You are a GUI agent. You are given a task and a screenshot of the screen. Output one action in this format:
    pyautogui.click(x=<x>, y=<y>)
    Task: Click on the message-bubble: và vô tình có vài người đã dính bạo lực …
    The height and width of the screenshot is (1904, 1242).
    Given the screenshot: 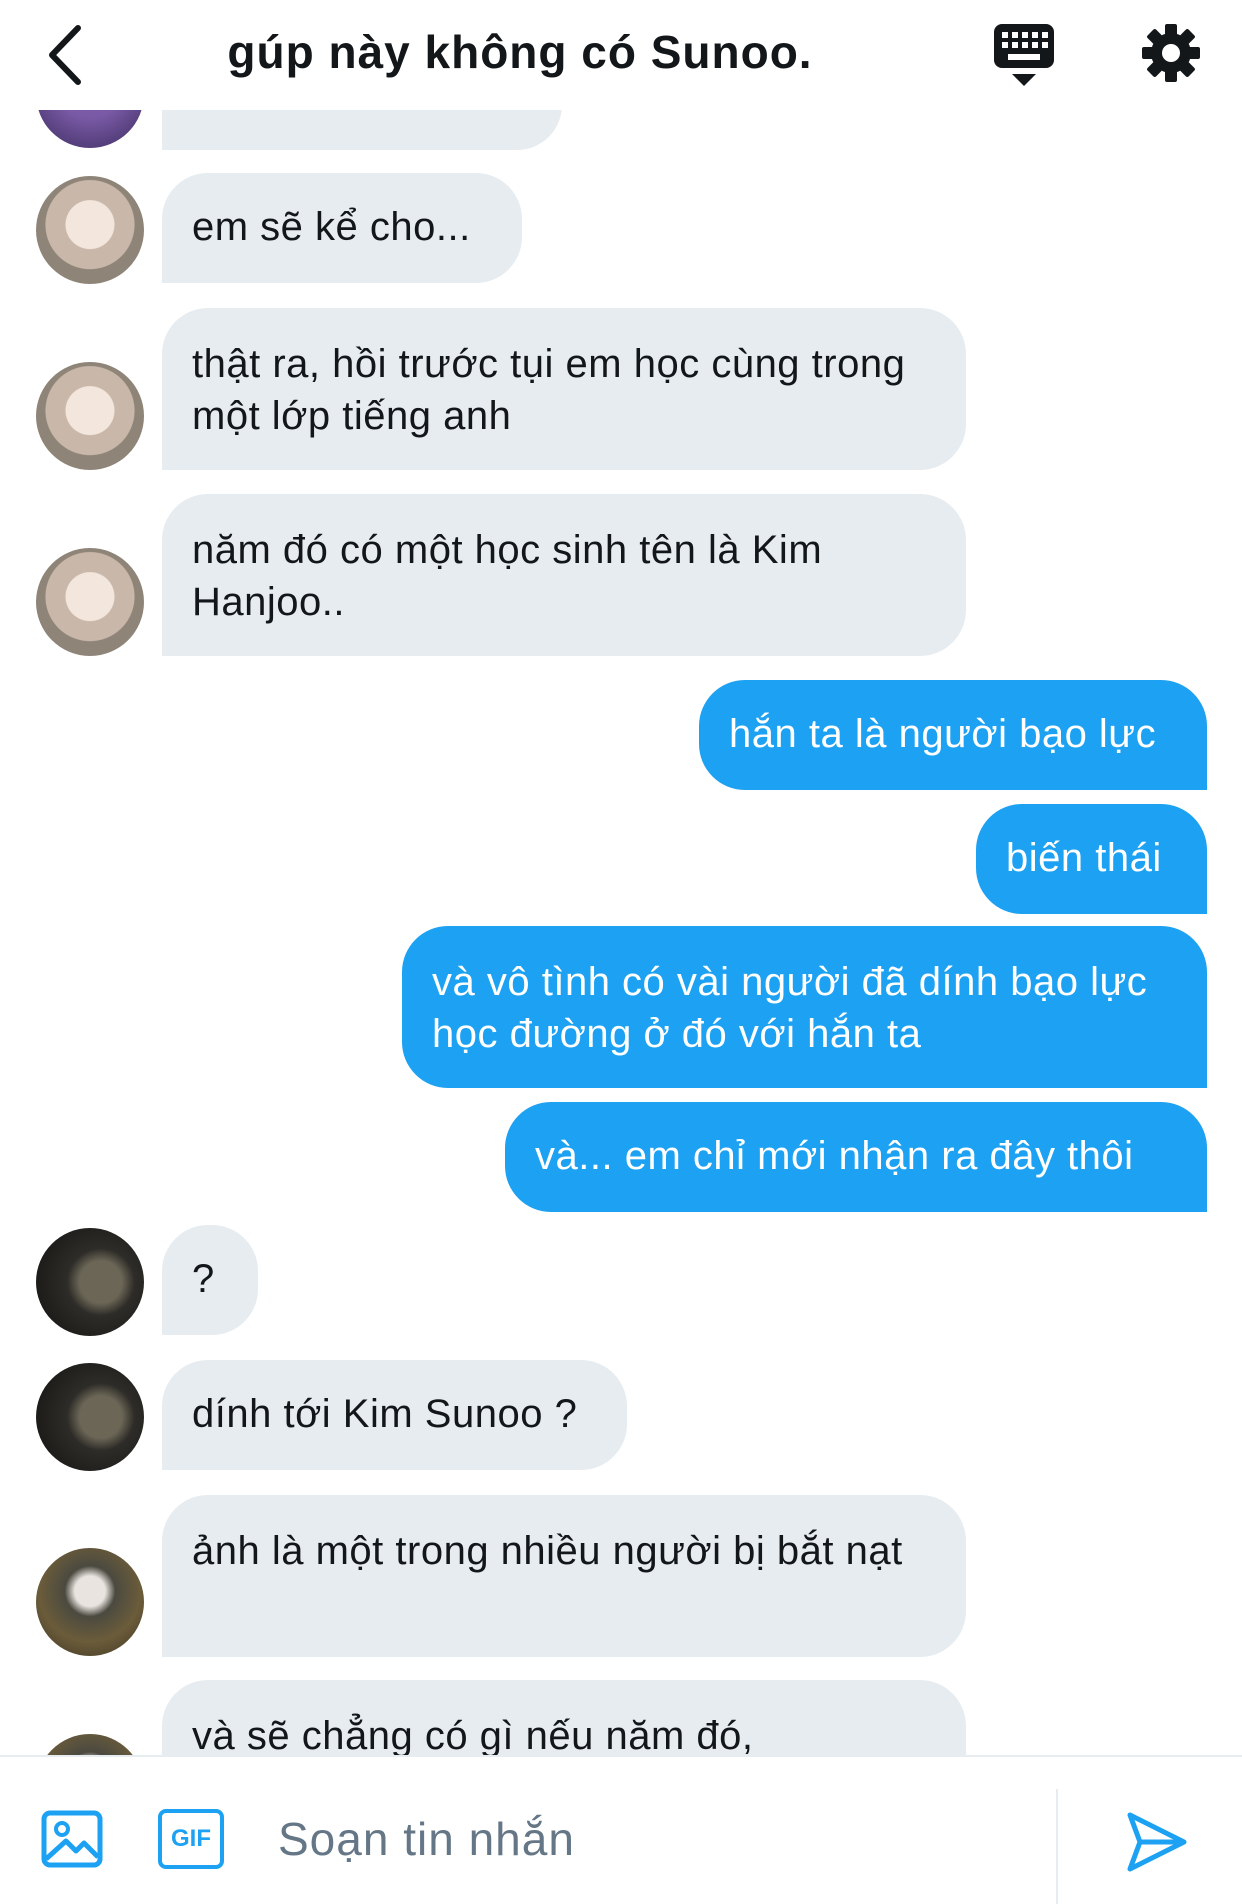 What is the action you would take?
    pyautogui.click(x=804, y=1007)
    